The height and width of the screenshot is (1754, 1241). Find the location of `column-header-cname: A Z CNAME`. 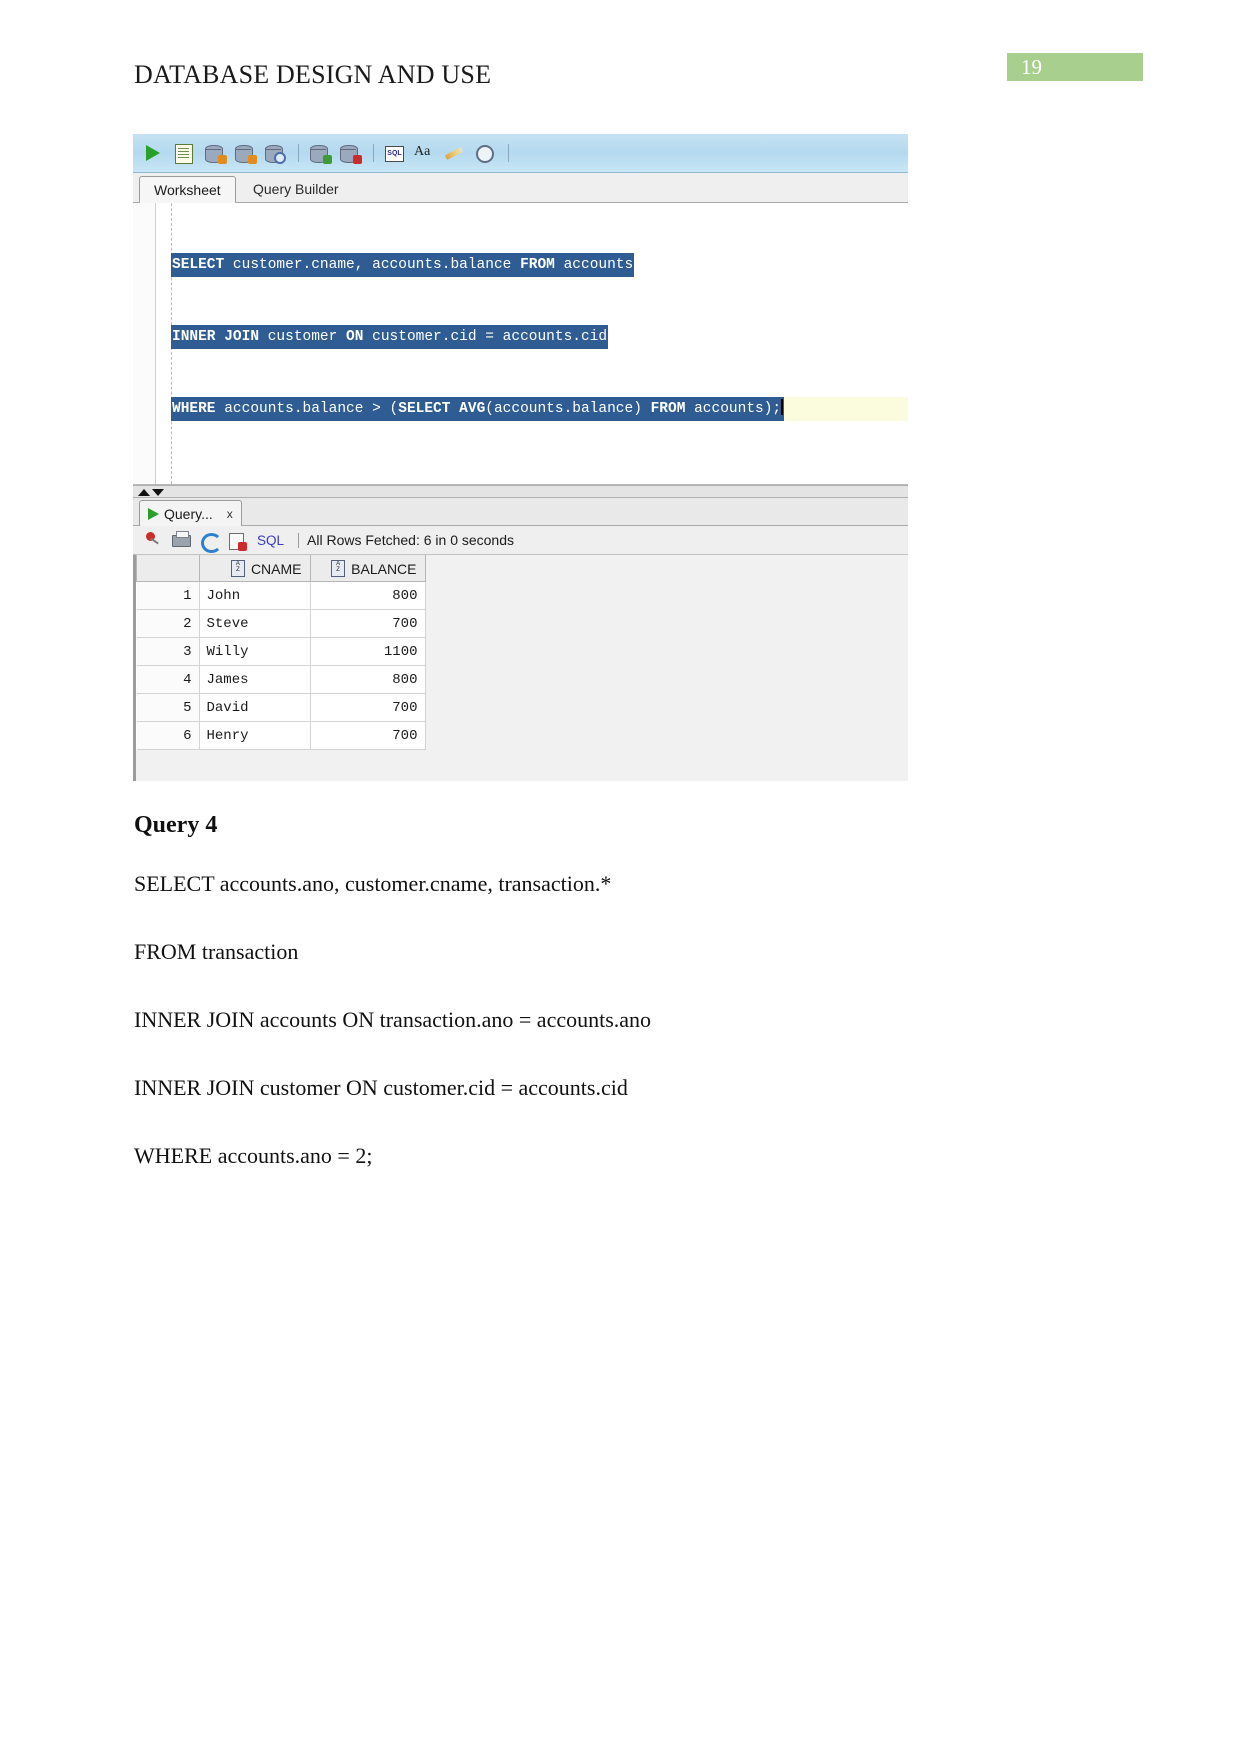

column-header-cname: A Z CNAME is located at coordinates (254, 568).